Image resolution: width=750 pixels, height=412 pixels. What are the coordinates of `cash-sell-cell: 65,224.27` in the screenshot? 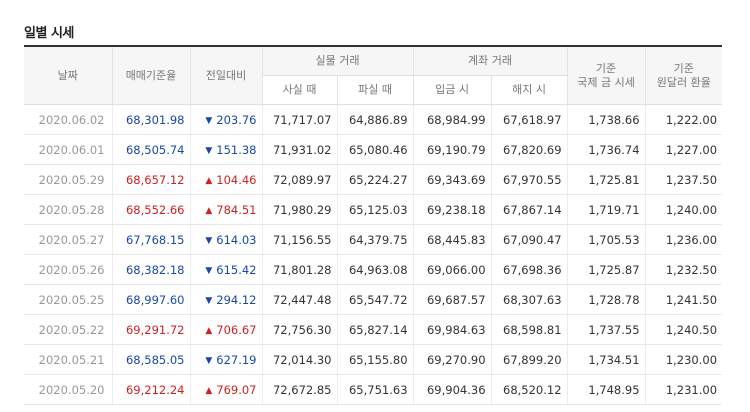 It's located at (375, 179).